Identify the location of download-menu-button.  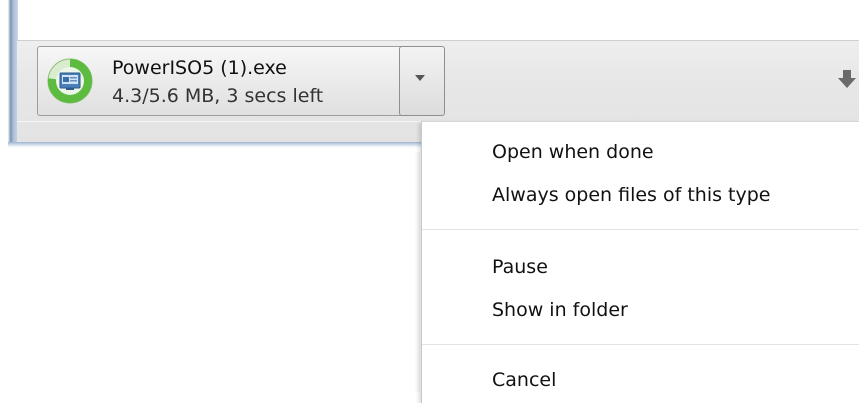
(422, 81).